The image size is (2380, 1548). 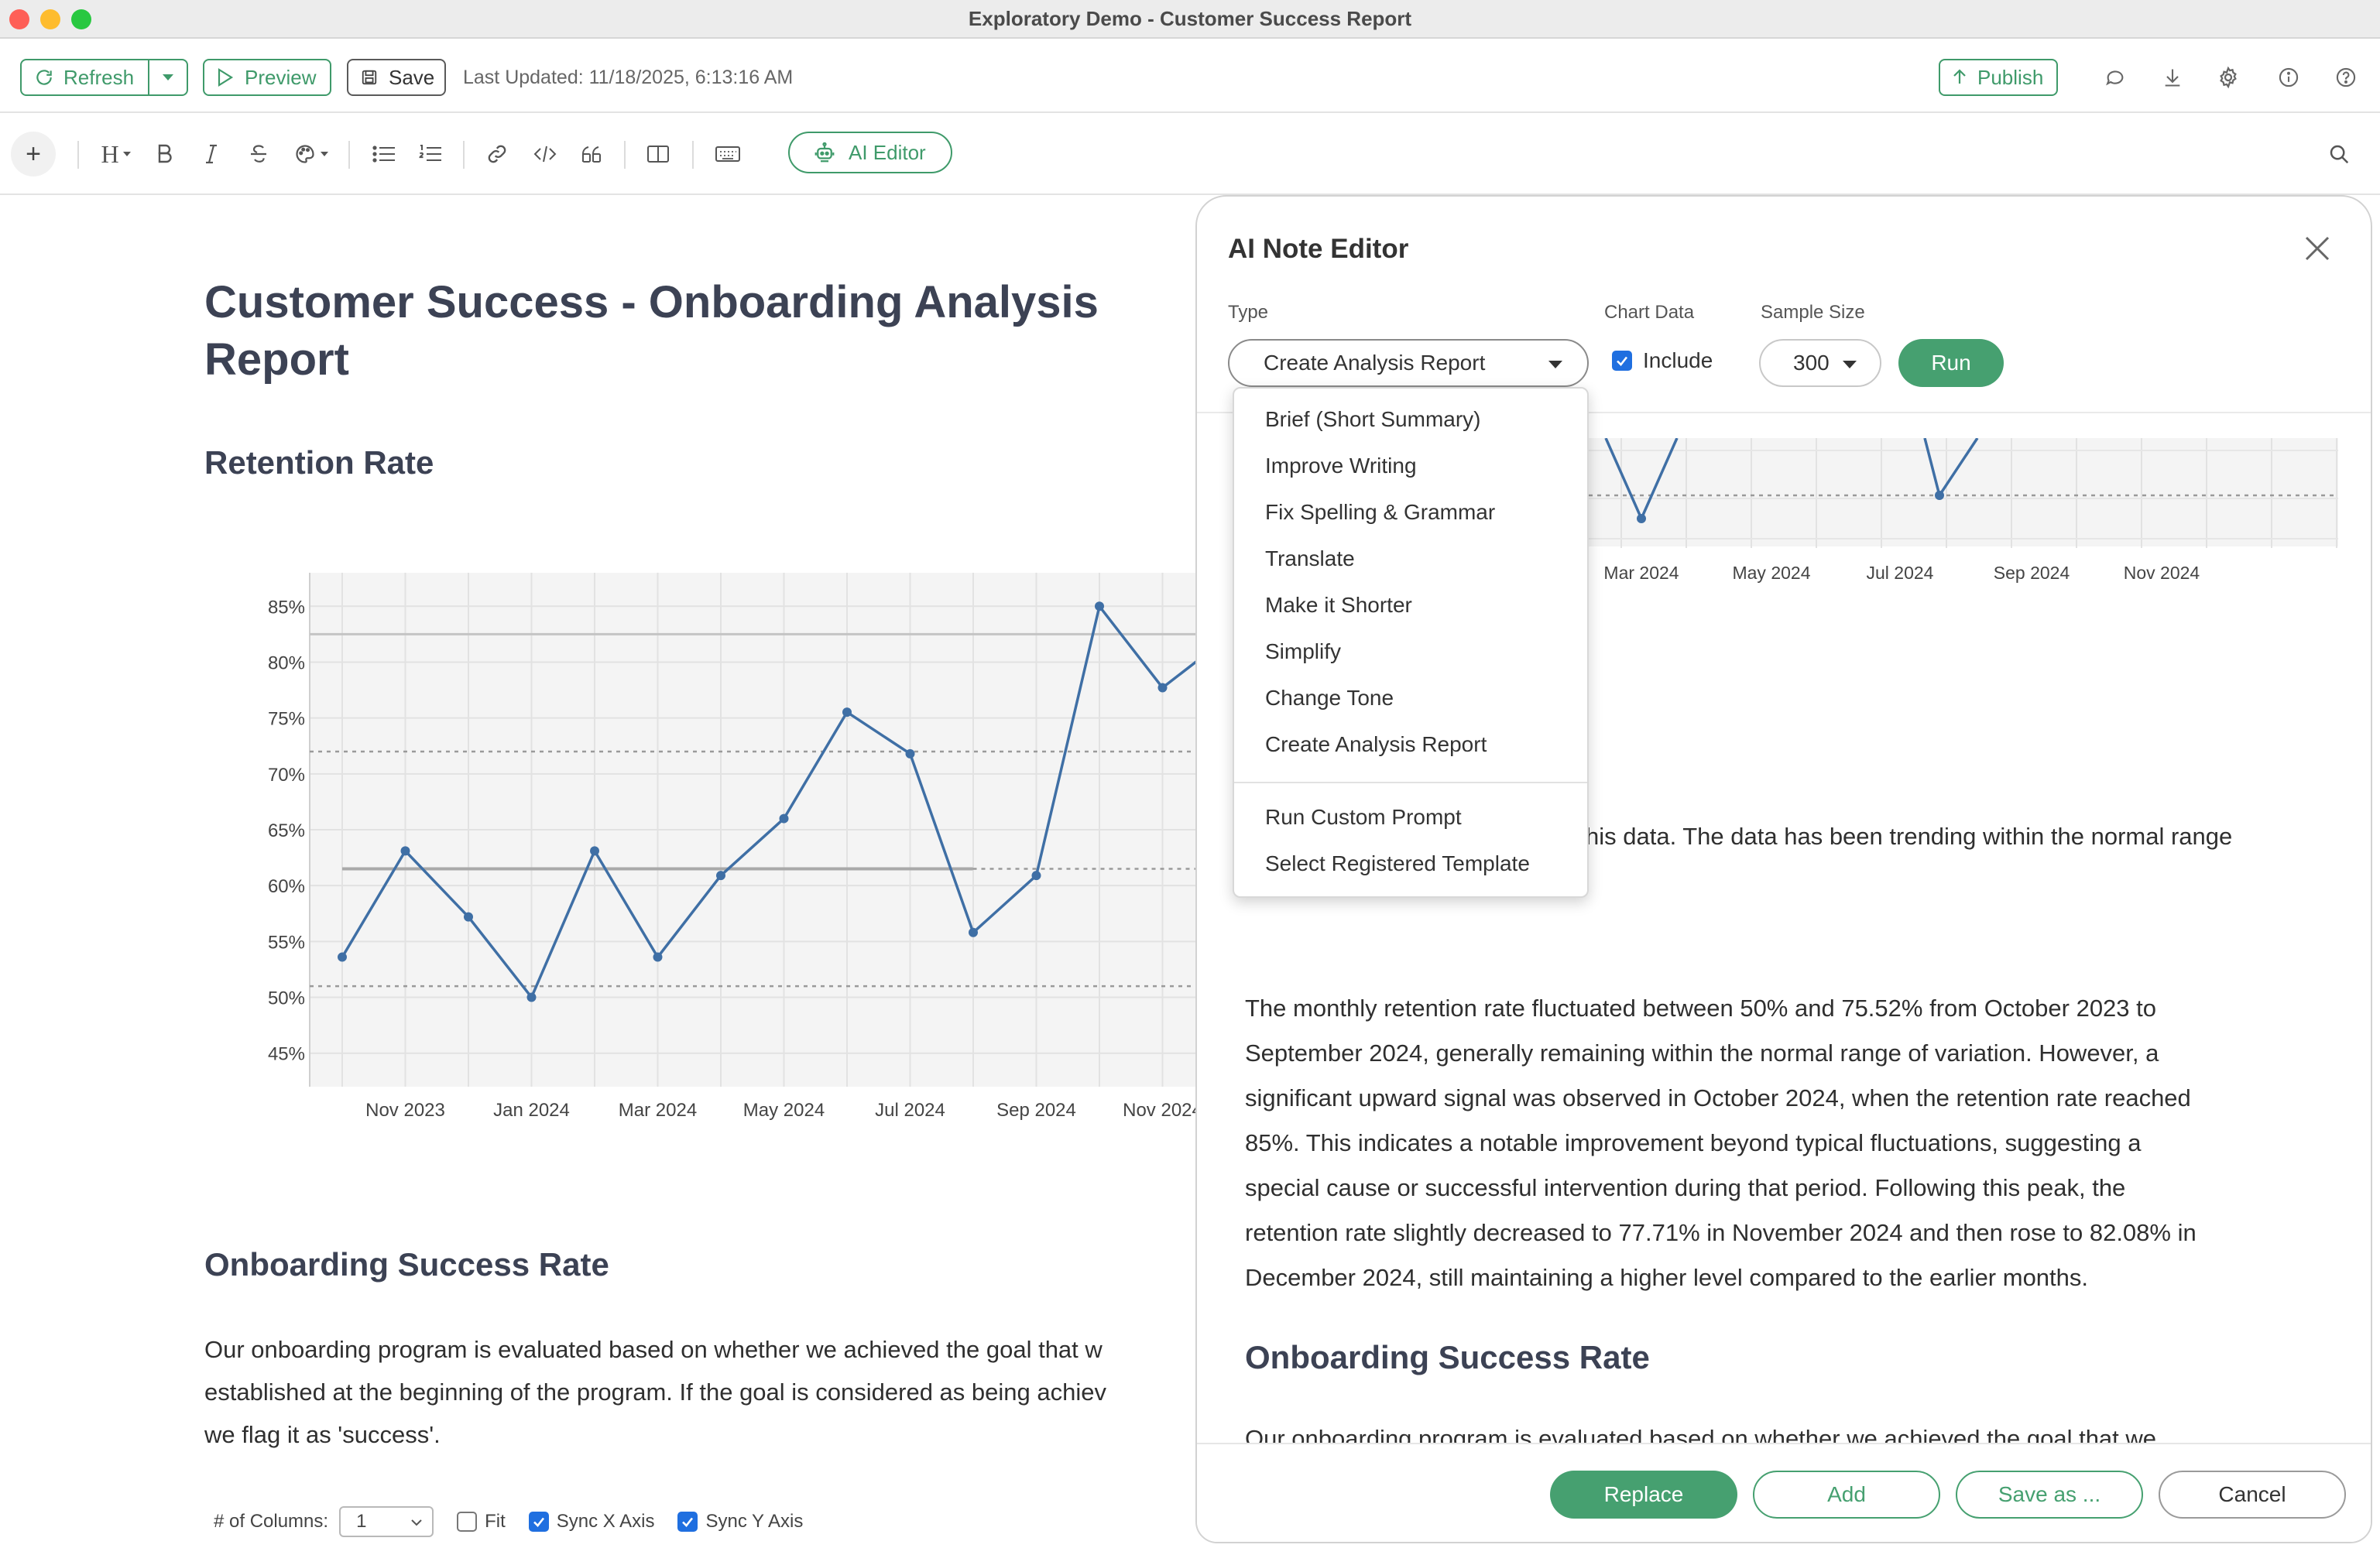 What do you see at coordinates (2288, 77) in the screenshot?
I see `info-icon` at bounding box center [2288, 77].